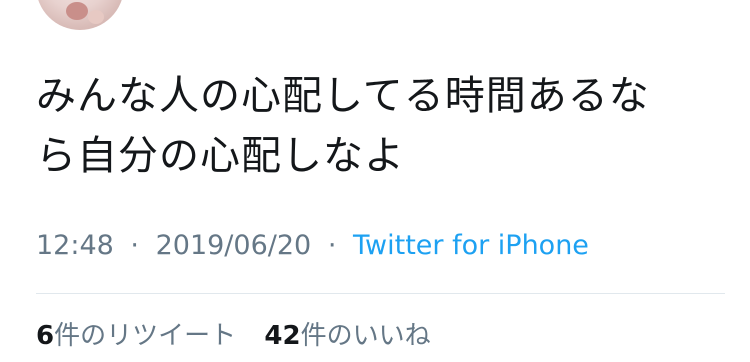  What do you see at coordinates (471, 245) in the screenshot?
I see `tweet-source-link: Twitter for iPhone` at bounding box center [471, 245].